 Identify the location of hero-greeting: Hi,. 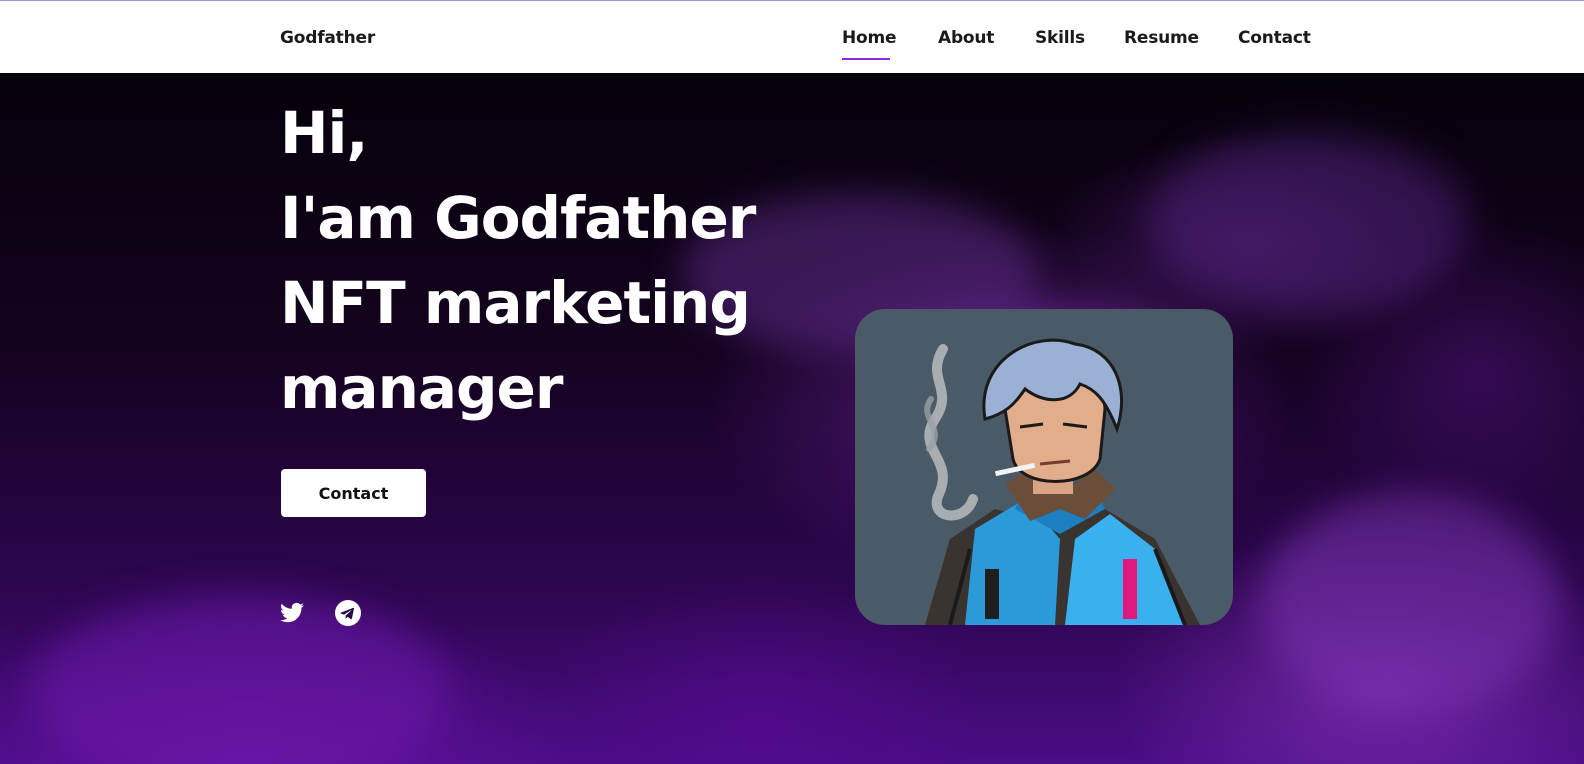
(324, 133).